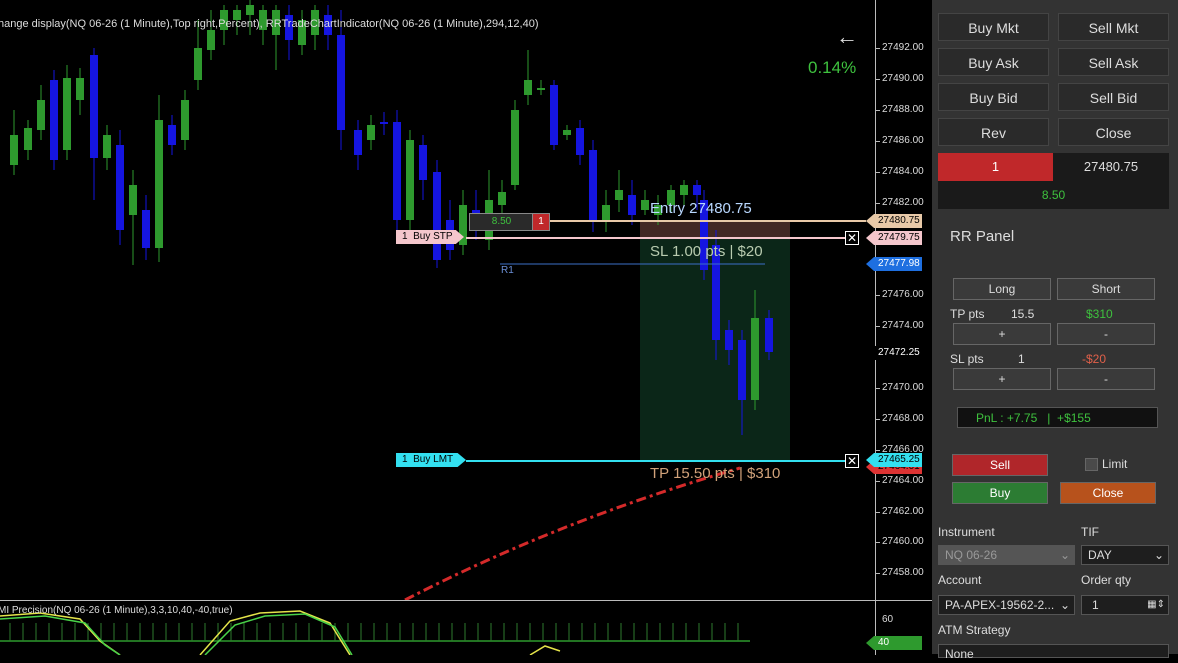  Describe the element at coordinates (1091, 464) in the screenshot. I see `limit-checkbox` at that location.